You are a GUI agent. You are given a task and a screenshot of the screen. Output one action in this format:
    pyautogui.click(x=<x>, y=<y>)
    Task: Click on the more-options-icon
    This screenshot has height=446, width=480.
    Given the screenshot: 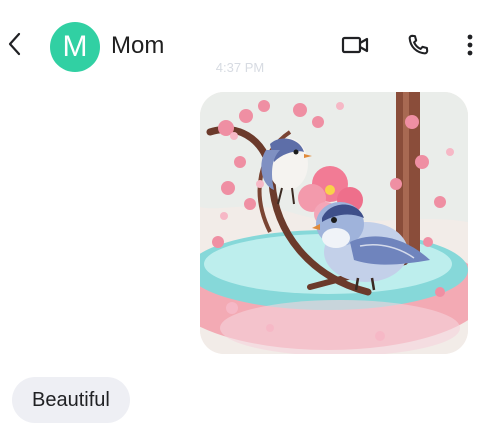 What is the action you would take?
    pyautogui.click(x=470, y=45)
    